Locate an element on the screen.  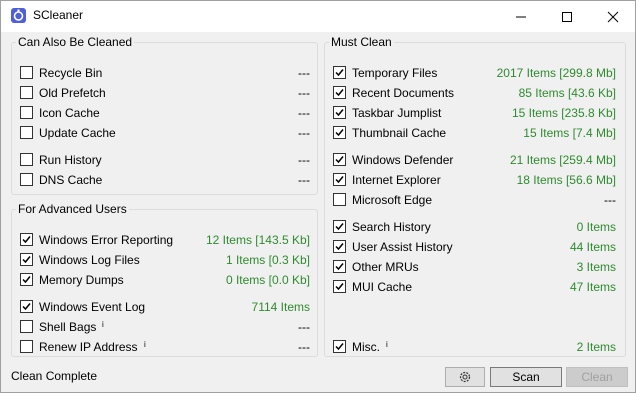
option-row: Renew IP Address i --- is located at coordinates (165, 347).